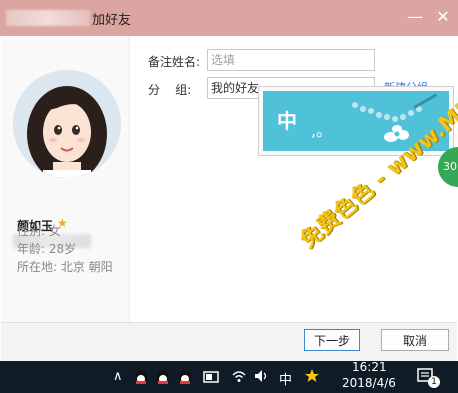  What do you see at coordinates (65, 267) in the screenshot?
I see `location-info: 所在地: 北京 朝阳` at bounding box center [65, 267].